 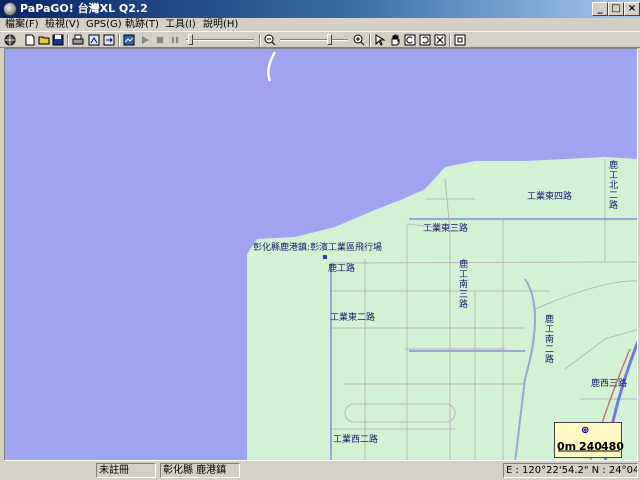 What do you see at coordinates (589, 449) in the screenshot?
I see `scale-bar` at bounding box center [589, 449].